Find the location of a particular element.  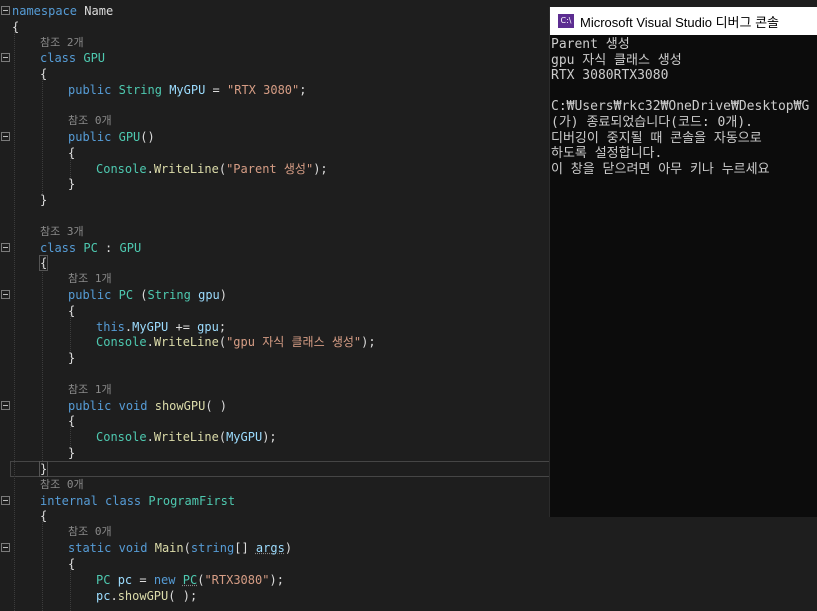

console-line: gpu 자식 클래스 생성 is located at coordinates (616, 60).